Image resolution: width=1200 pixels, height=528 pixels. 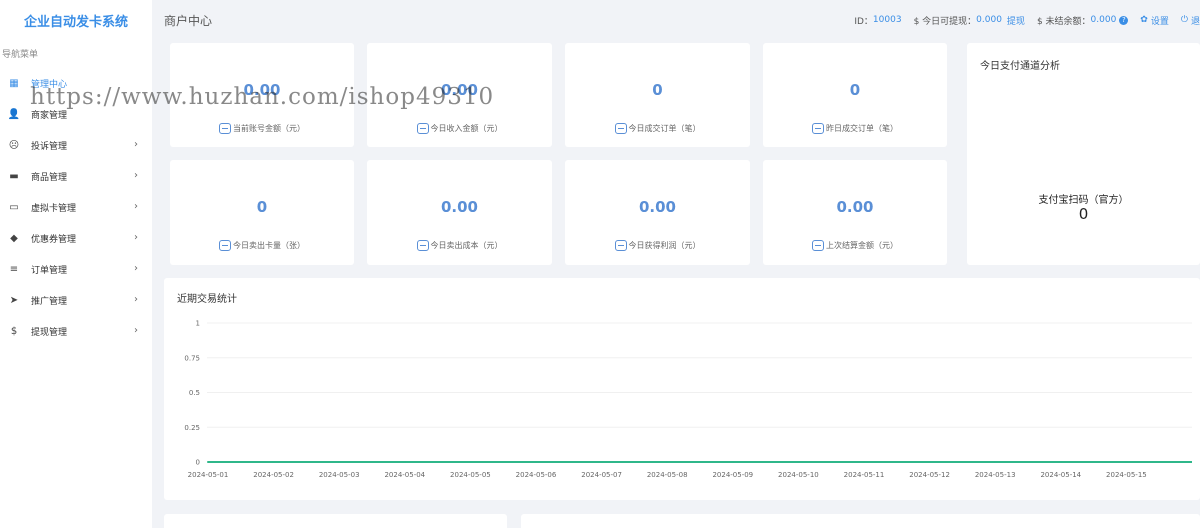 What do you see at coordinates (225, 128) in the screenshot?
I see `wallet-icon` at bounding box center [225, 128].